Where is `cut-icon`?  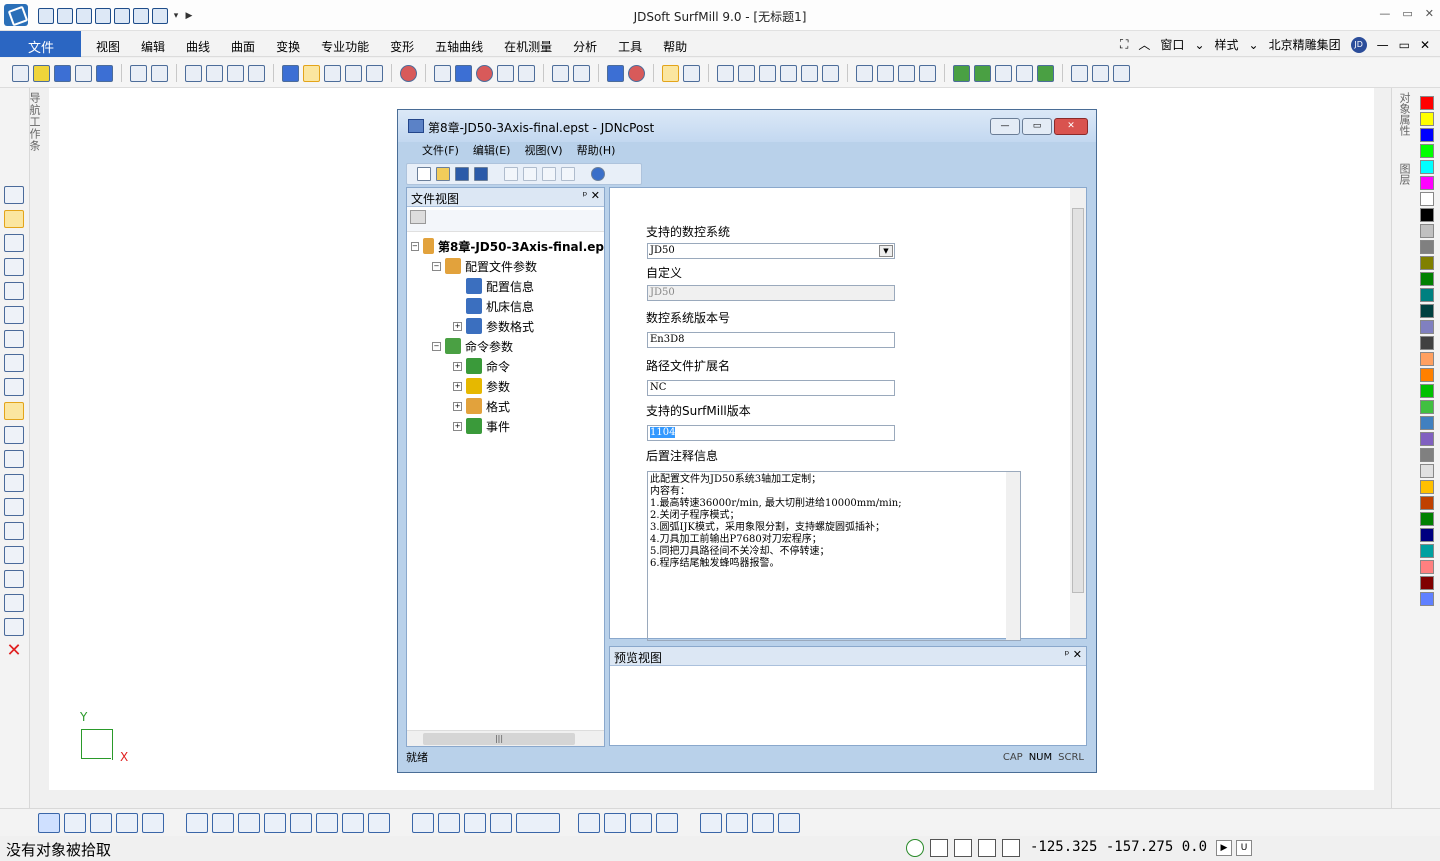 cut-icon is located at coordinates (511, 174).